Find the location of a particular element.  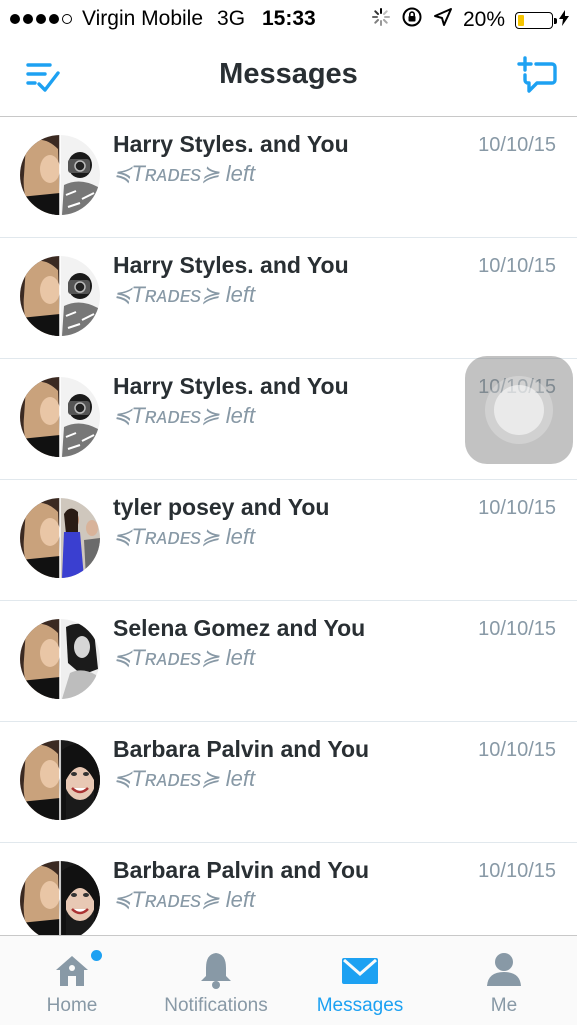

network-type: 3G is located at coordinates (231, 18).